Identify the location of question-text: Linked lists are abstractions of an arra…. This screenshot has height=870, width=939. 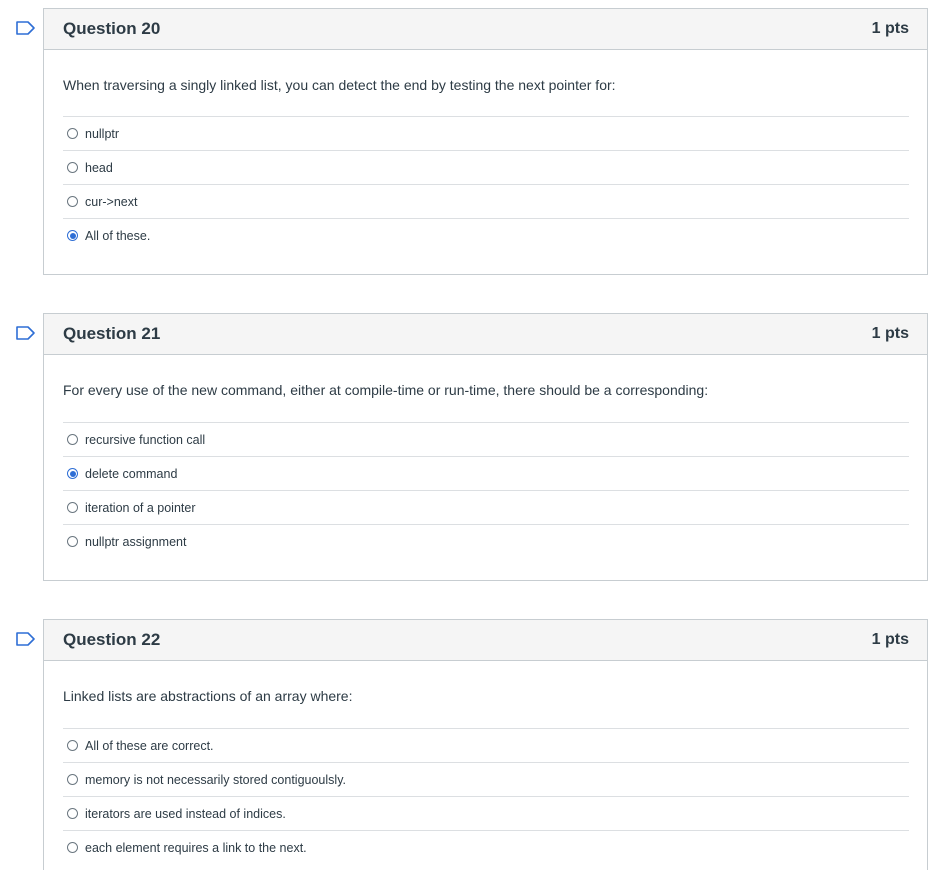
(208, 696).